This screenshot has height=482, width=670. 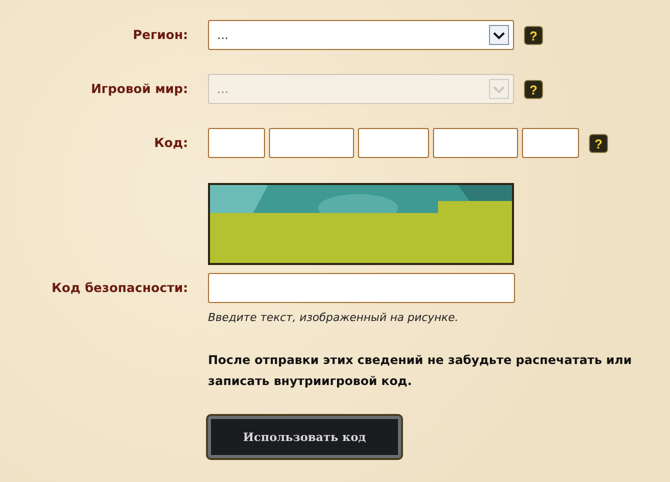 I want to click on field-label: Код безопасности:, so click(x=119, y=288).